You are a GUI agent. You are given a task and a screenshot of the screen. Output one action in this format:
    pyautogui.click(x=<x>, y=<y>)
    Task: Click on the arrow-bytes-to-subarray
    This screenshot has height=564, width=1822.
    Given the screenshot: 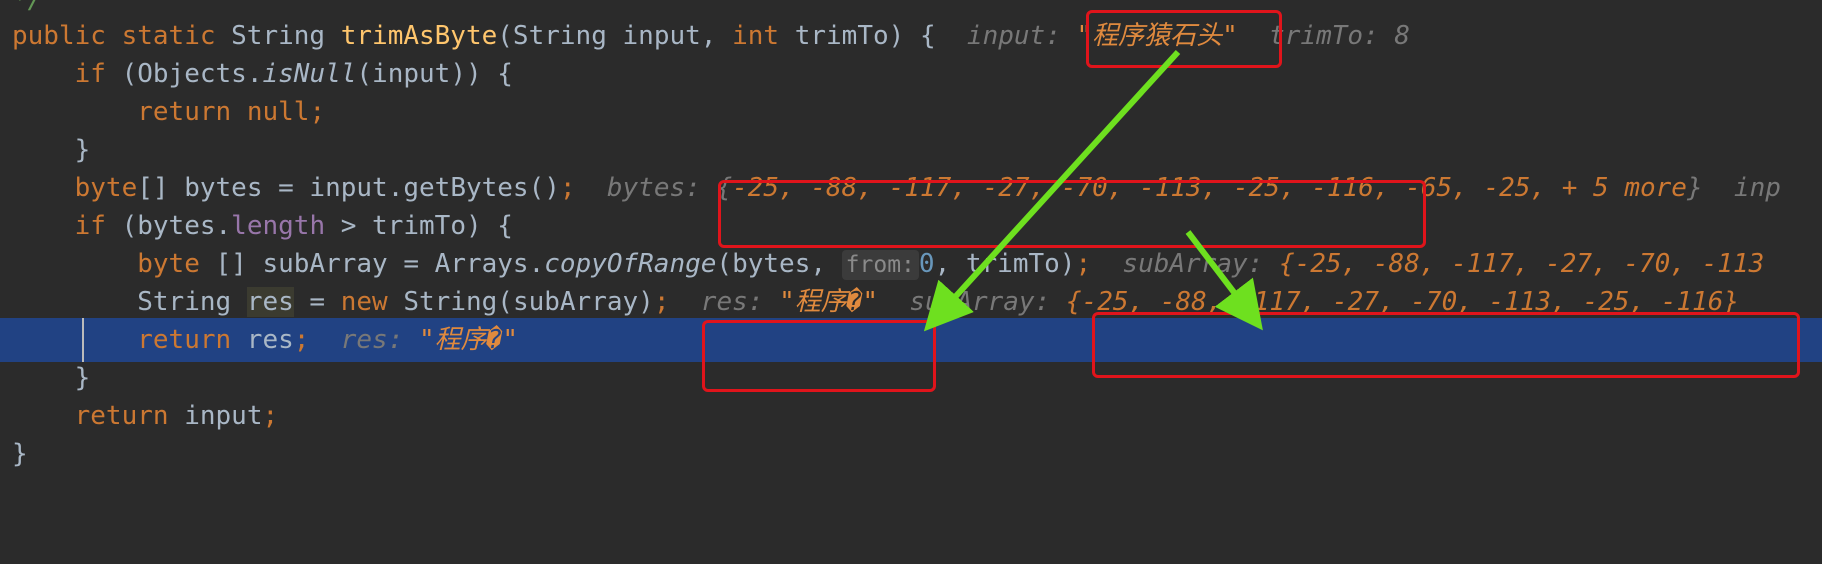 What is the action you would take?
    pyautogui.click(x=1224, y=280)
    